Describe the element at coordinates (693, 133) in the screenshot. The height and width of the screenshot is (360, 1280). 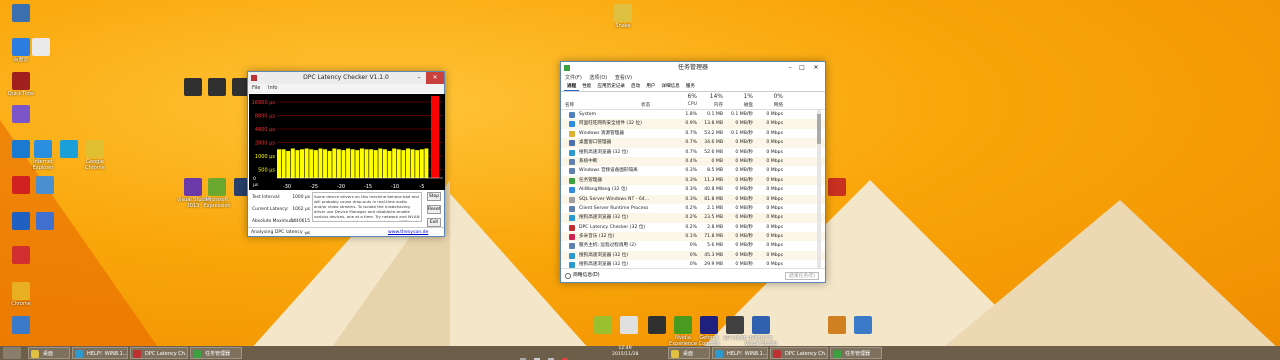
I see `process-row: Windows 资源管理器 0.7% 53.2 MB 0.1 MB/秒 0 Mbps` at that location.